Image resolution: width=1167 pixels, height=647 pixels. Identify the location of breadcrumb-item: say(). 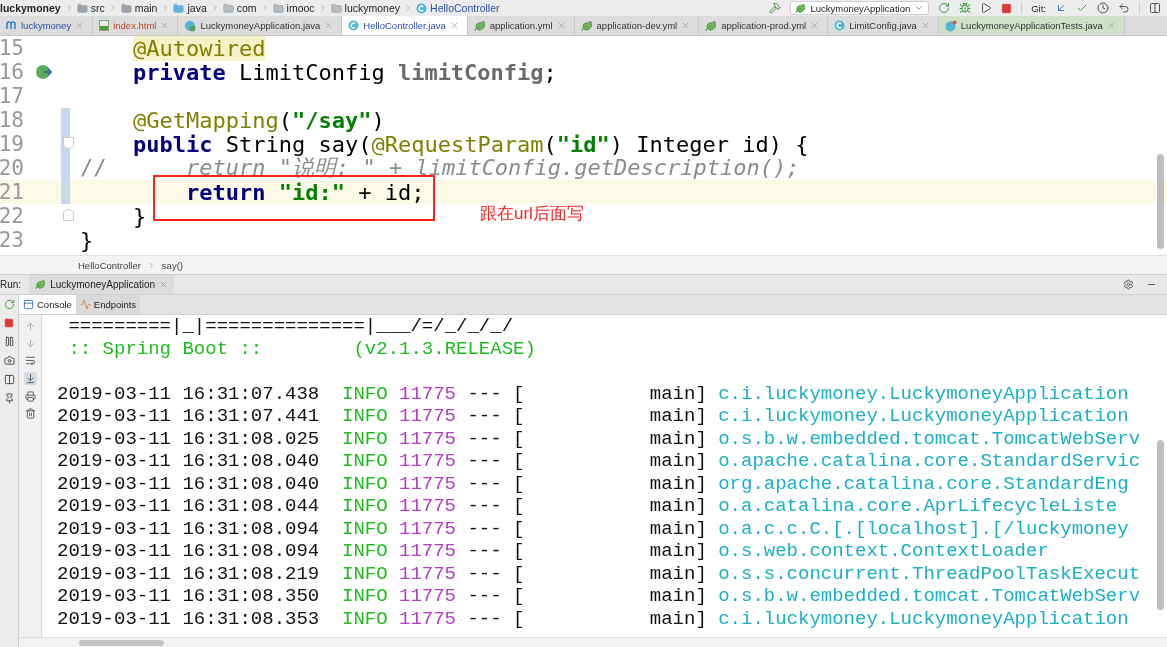
(172, 265).